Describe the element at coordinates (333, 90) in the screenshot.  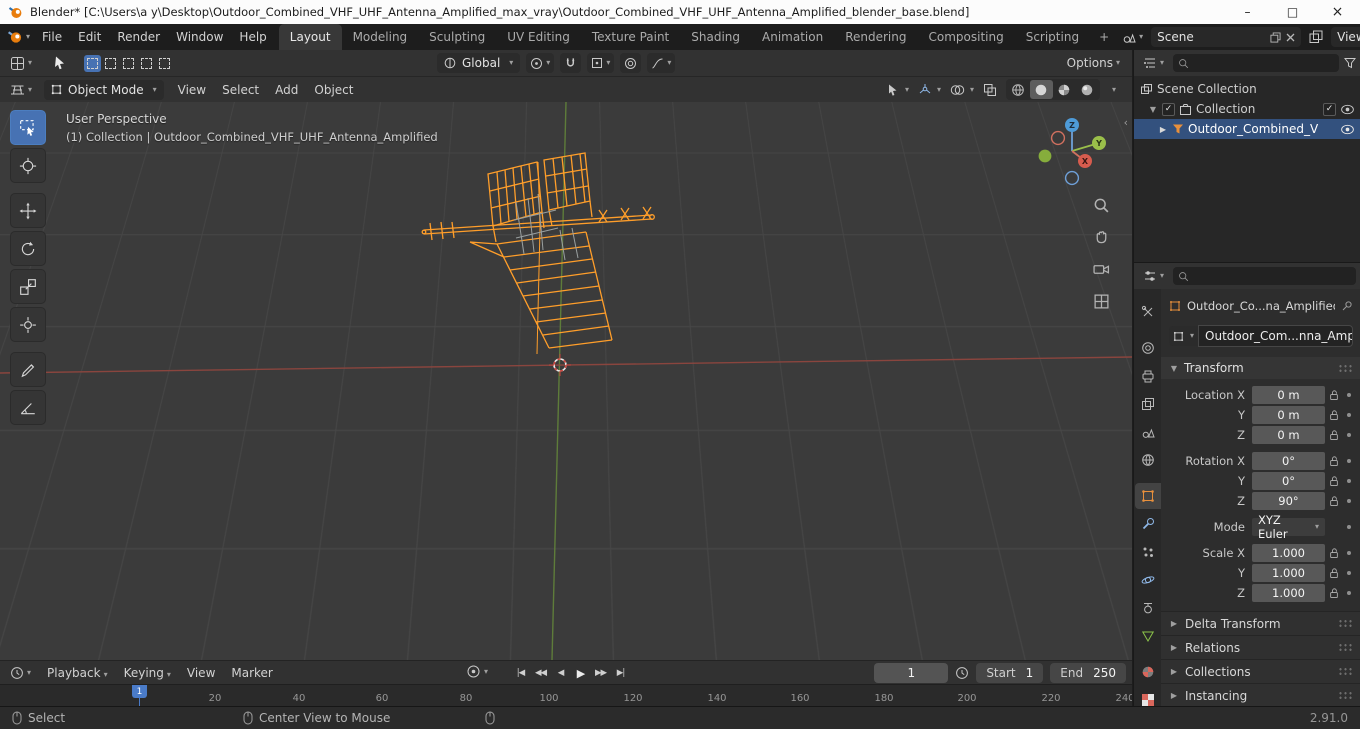
I see `menu-object: Object` at that location.